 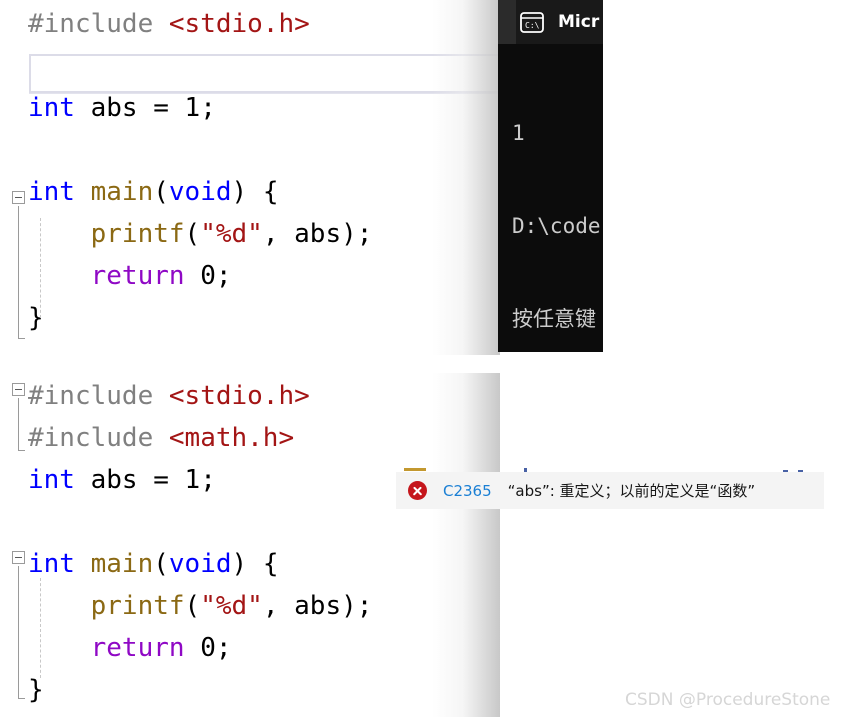 I want to click on fold-bracket-main-top, so click(x=18, y=272).